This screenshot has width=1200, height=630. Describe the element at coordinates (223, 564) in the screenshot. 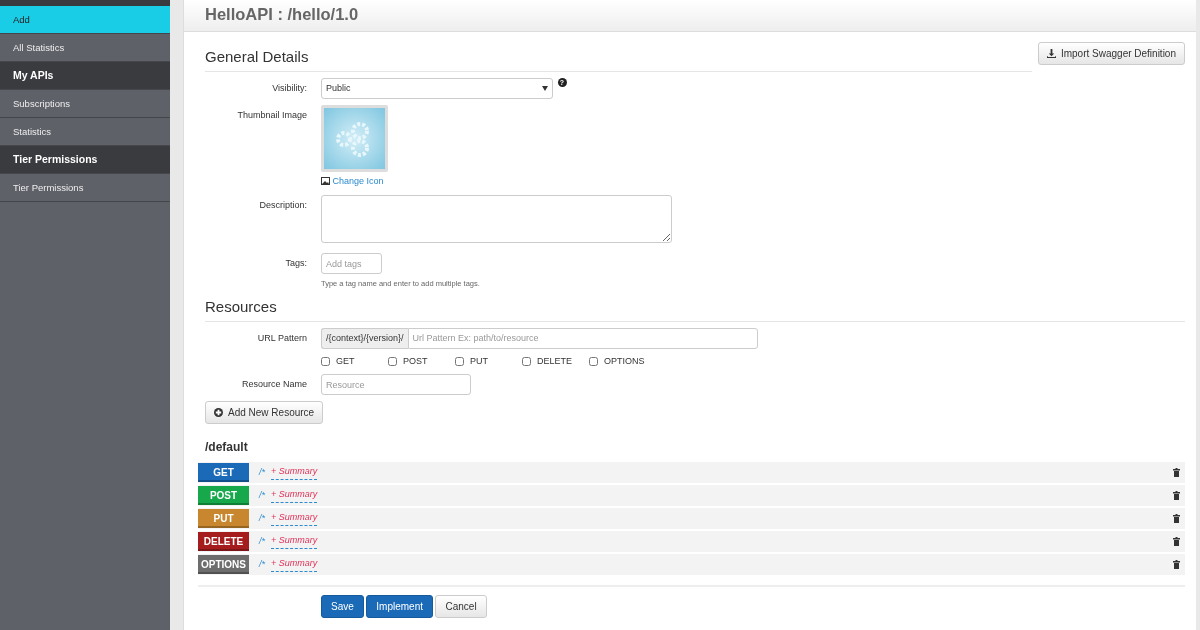

I see `method-badge: OPTIONS` at that location.